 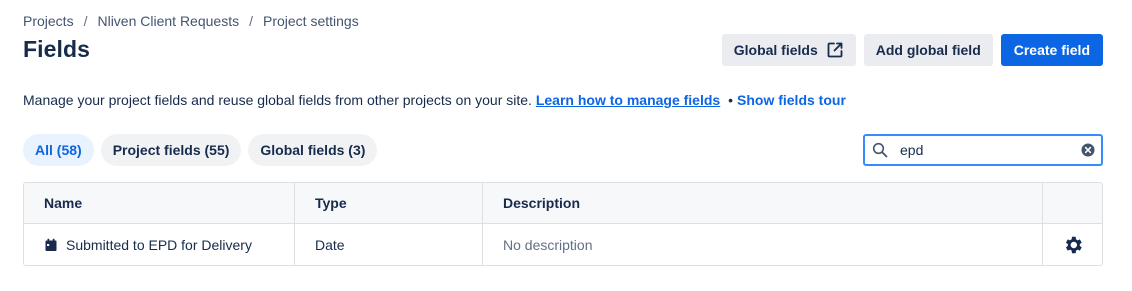 I want to click on clear-search-icon, so click(x=1088, y=150).